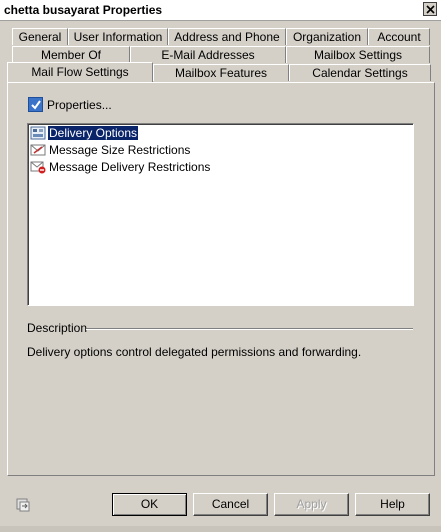  I want to click on size-restrictions-icon, so click(38, 150).